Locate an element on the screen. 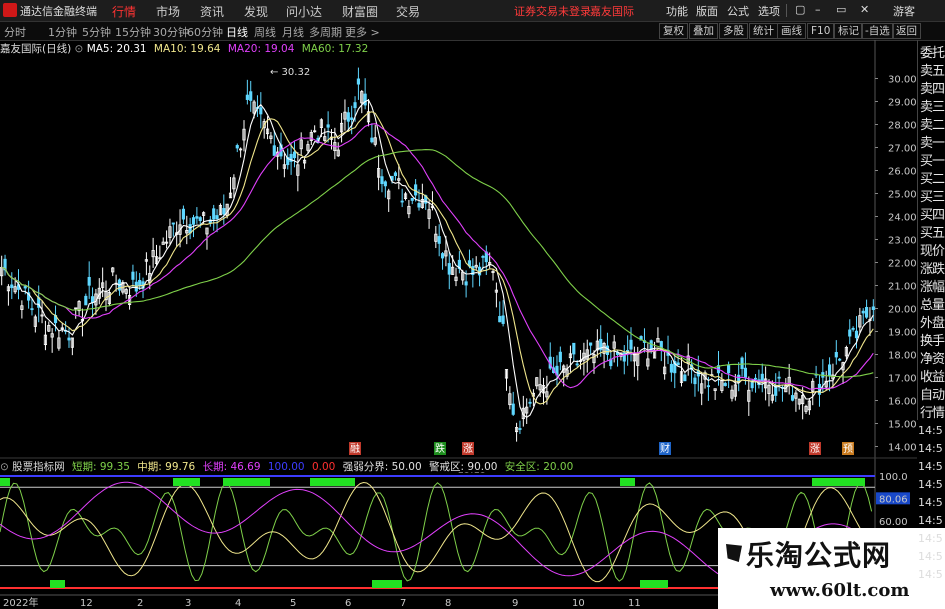 The height and width of the screenshot is (609, 945). window-control-icon: ▢ is located at coordinates (800, 9).